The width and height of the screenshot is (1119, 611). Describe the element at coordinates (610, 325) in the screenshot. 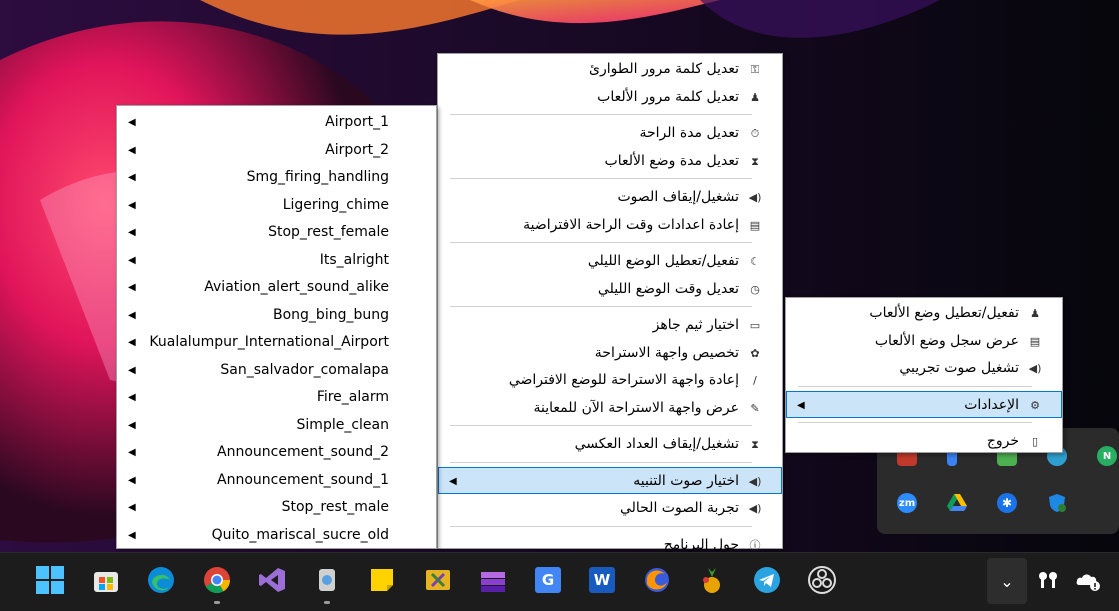

I see `menu-item: ▭ اختيار ثيم جاهز` at that location.